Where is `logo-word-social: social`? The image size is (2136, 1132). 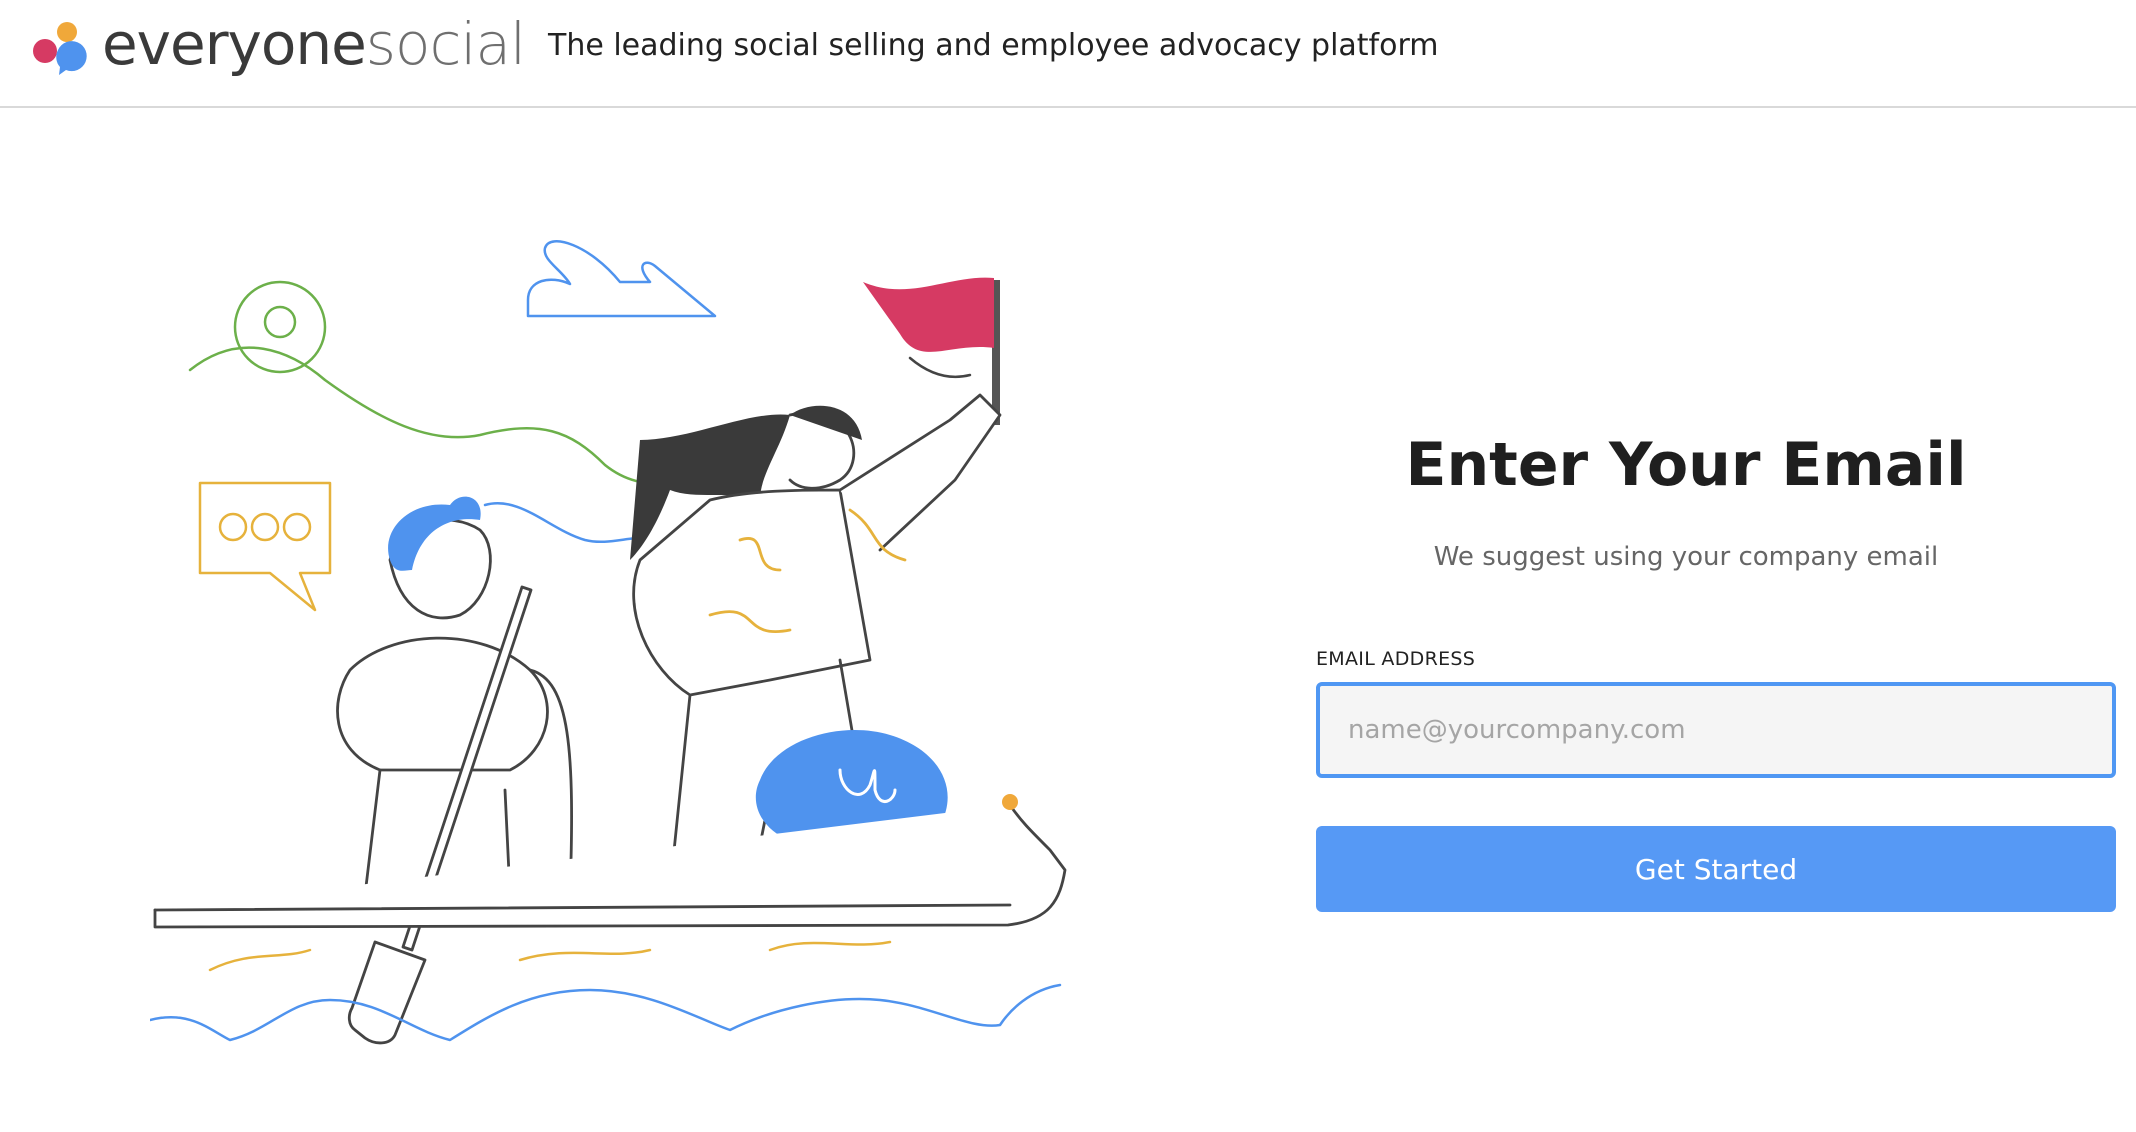 logo-word-social: social is located at coordinates (445, 44).